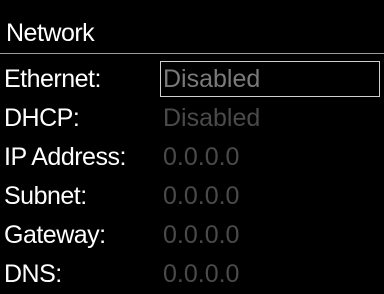  Describe the element at coordinates (201, 157) in the screenshot. I see `ip-address-field: 0.0.0.0` at that location.